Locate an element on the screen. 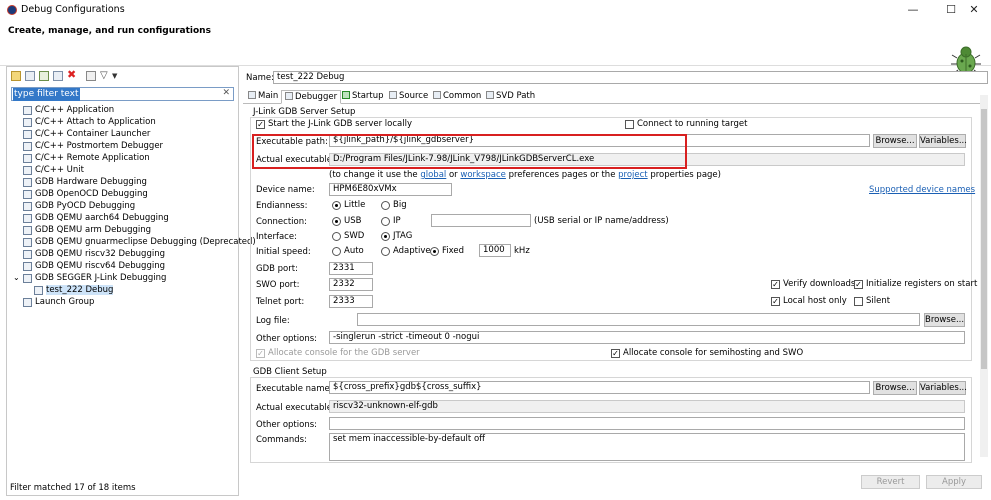 The width and height of the screenshot is (991, 500). name-input: test_222 Debug is located at coordinates (630, 77).